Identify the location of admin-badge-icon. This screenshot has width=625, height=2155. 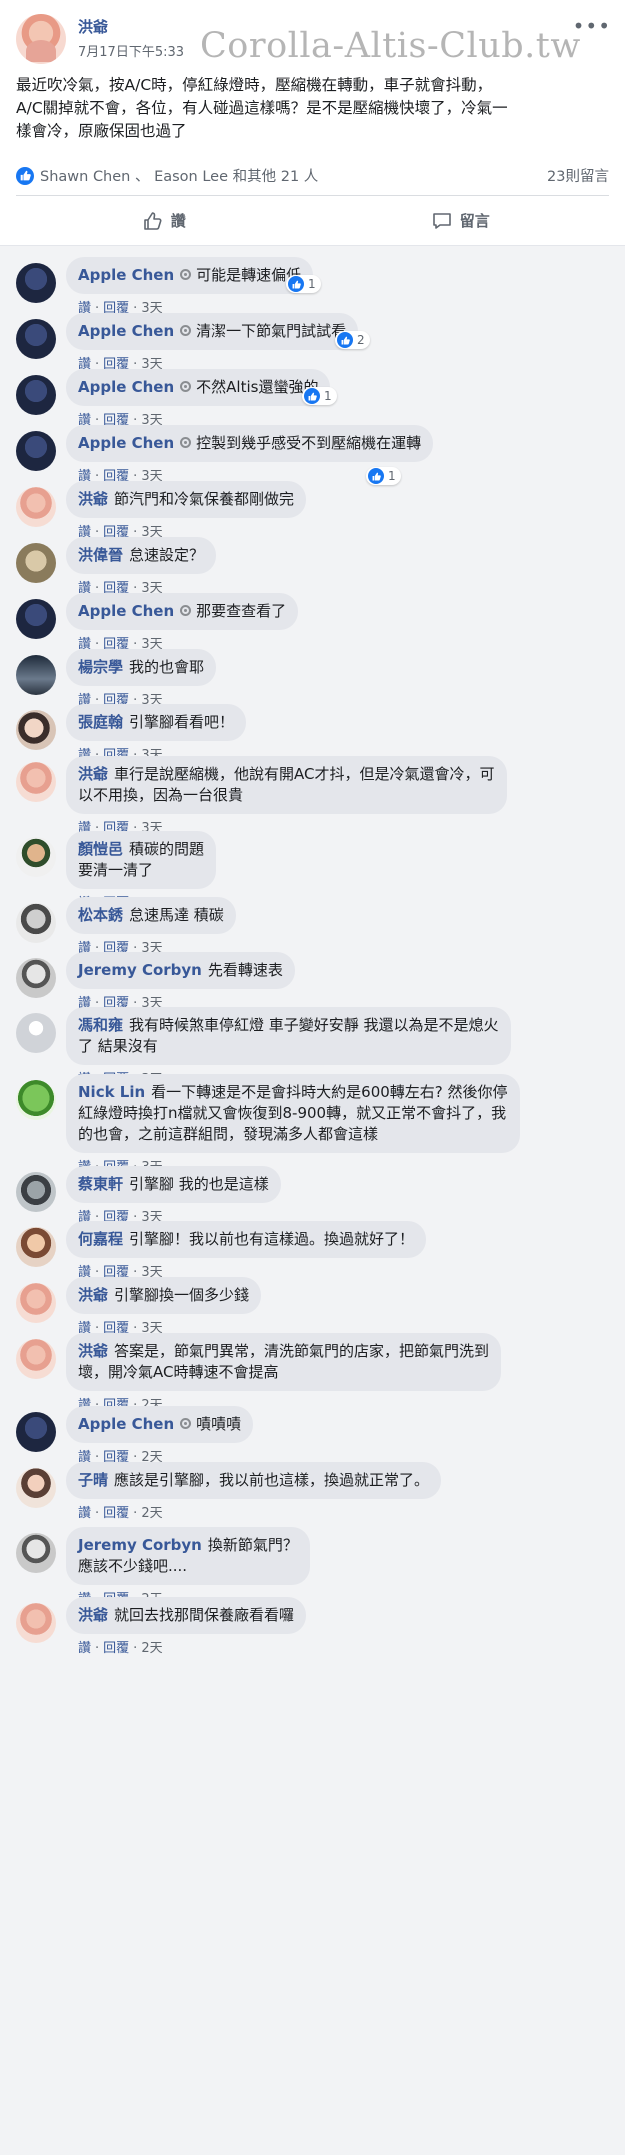
(186, 274).